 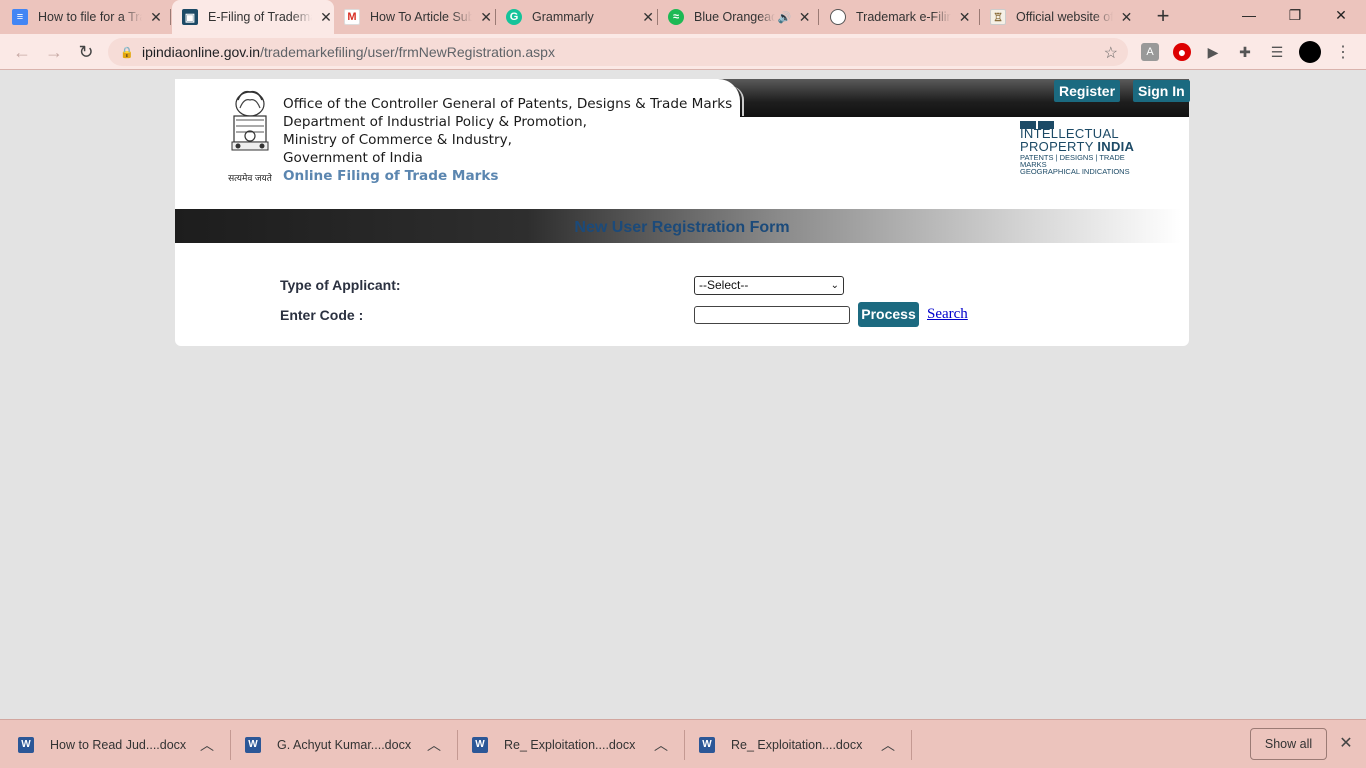 What do you see at coordinates (54, 52) in the screenshot?
I see `forward-arrow-icon: →` at bounding box center [54, 52].